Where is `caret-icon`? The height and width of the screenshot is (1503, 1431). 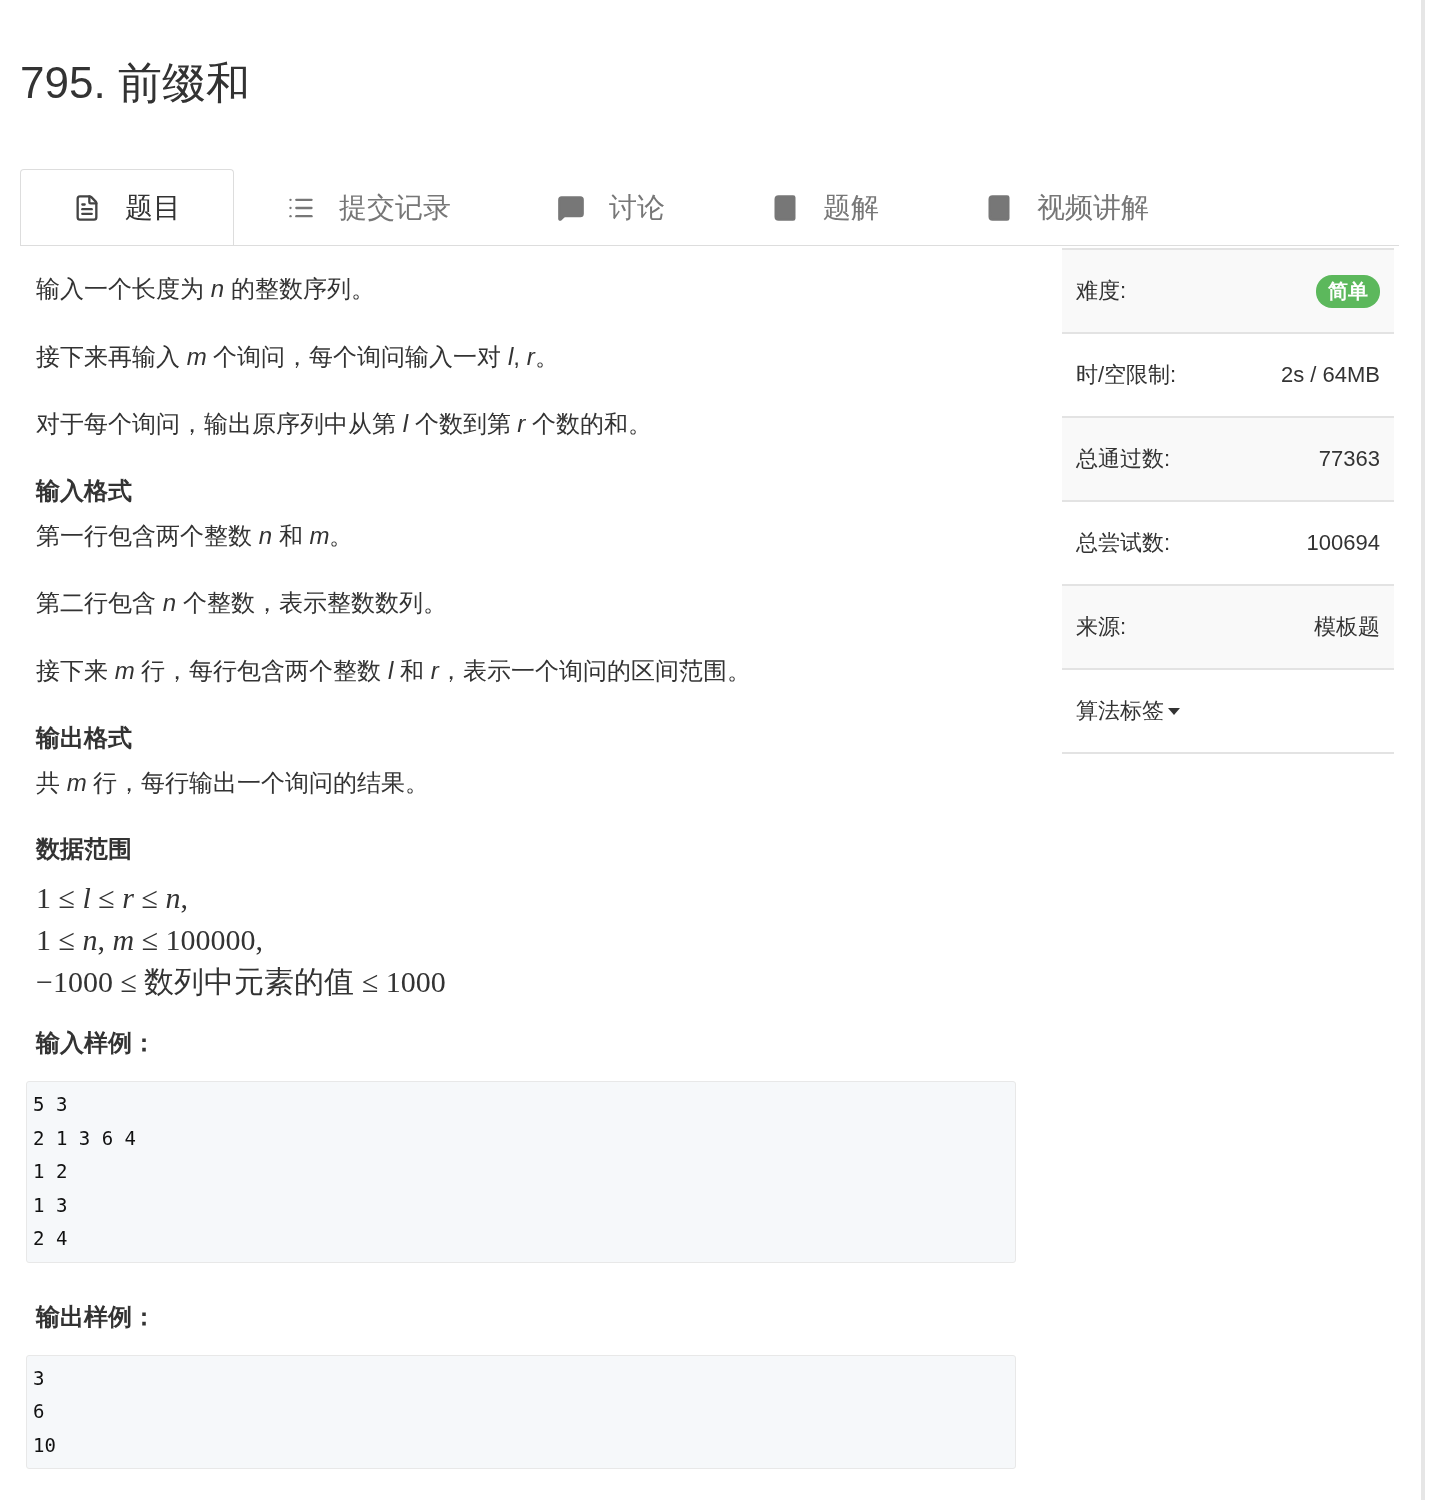 caret-icon is located at coordinates (1174, 711).